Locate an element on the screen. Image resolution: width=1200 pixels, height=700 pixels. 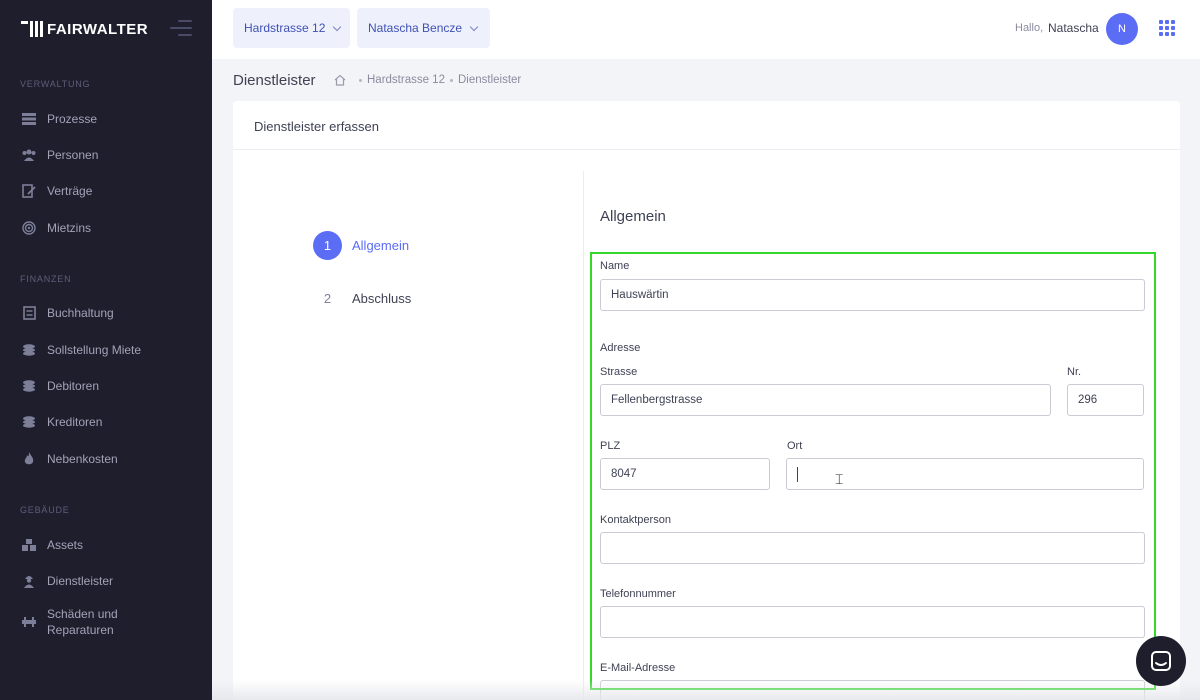
email-label: E-Mail-Adresse is located at coordinates (638, 668).